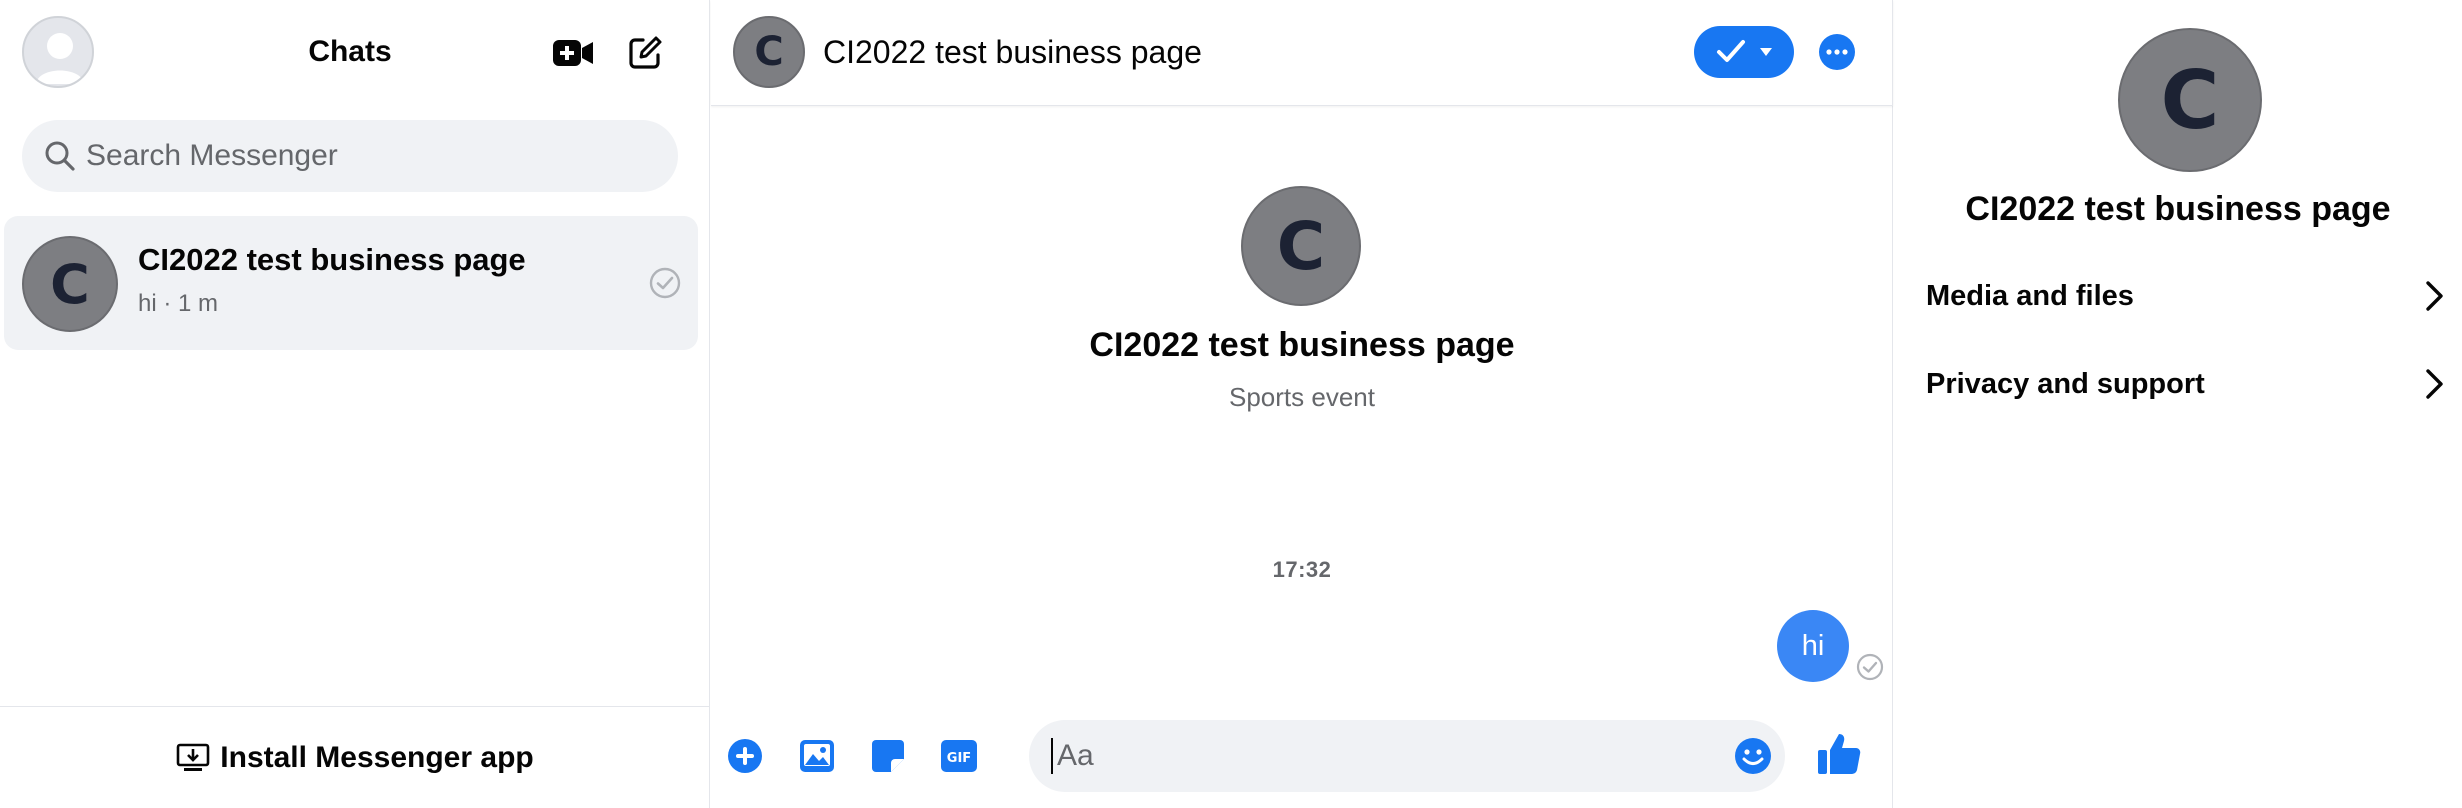 The image size is (2462, 808). I want to click on default-user-icon, so click(60, 58).